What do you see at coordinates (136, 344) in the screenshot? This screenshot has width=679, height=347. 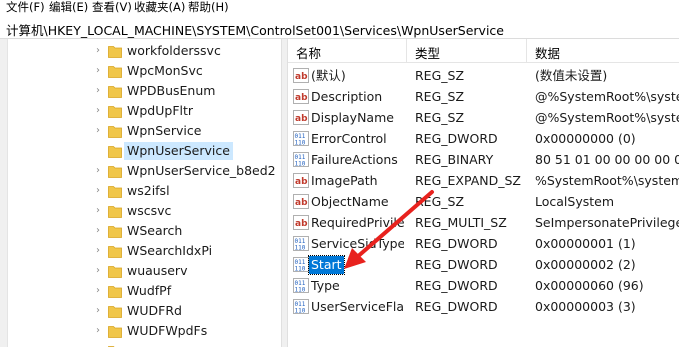 I see `tree-item: ›` at bounding box center [136, 344].